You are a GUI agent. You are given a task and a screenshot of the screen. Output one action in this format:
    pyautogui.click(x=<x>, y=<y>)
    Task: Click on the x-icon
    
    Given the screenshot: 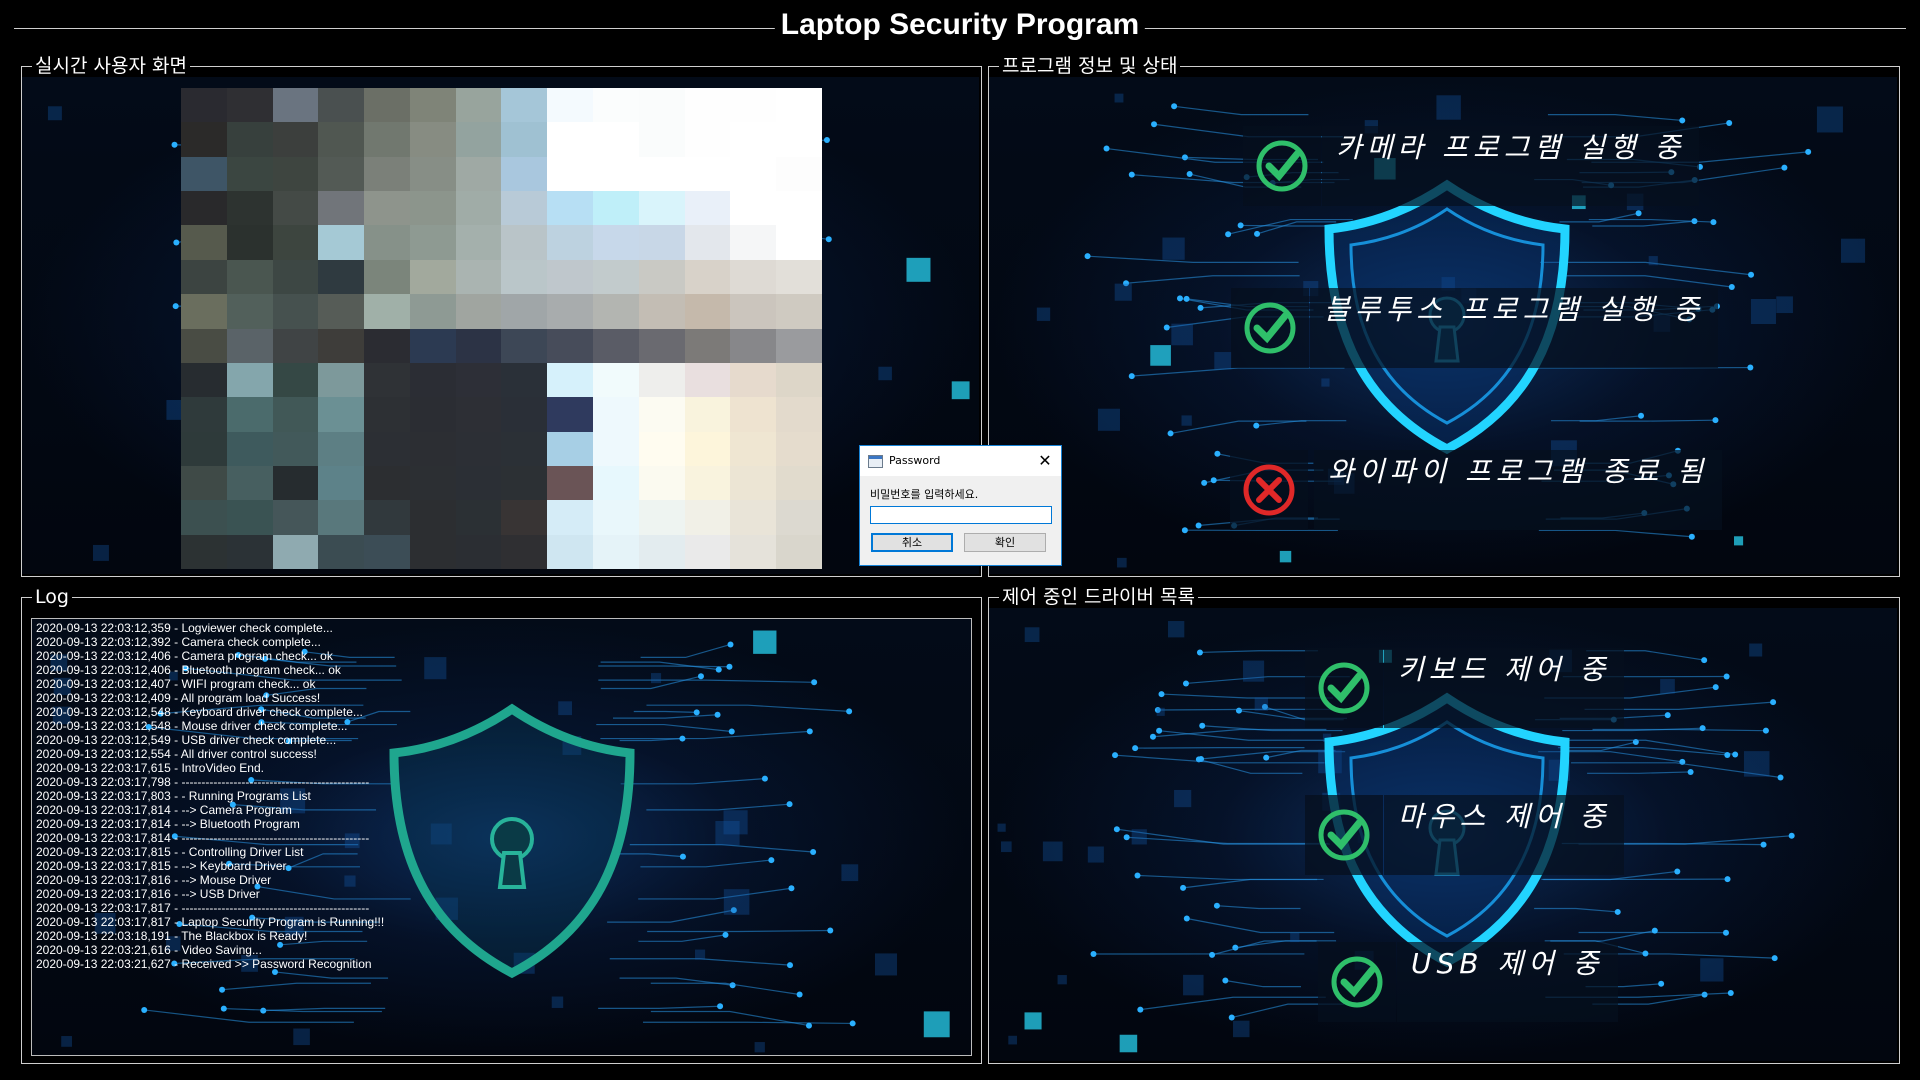 What is the action you would take?
    pyautogui.click(x=1269, y=490)
    